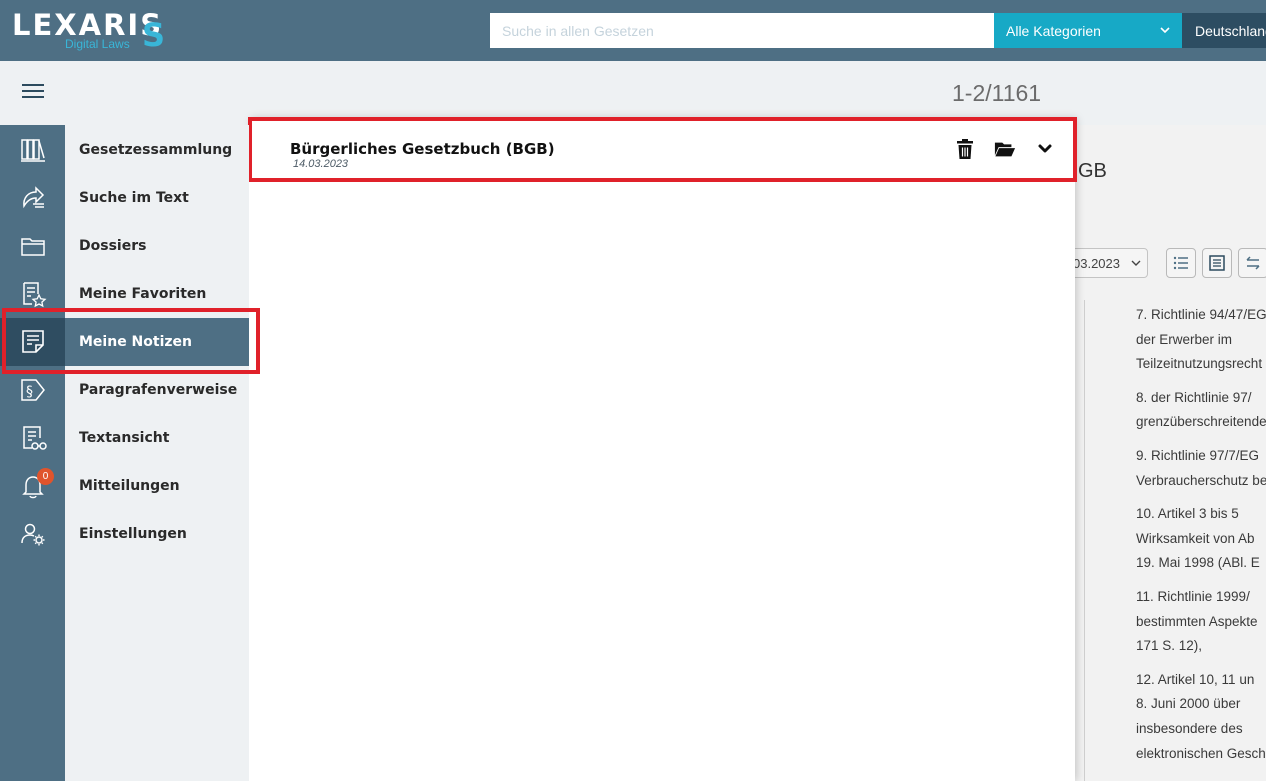 The width and height of the screenshot is (1266, 781). I want to click on note-date: 14.03.2023, so click(321, 164).